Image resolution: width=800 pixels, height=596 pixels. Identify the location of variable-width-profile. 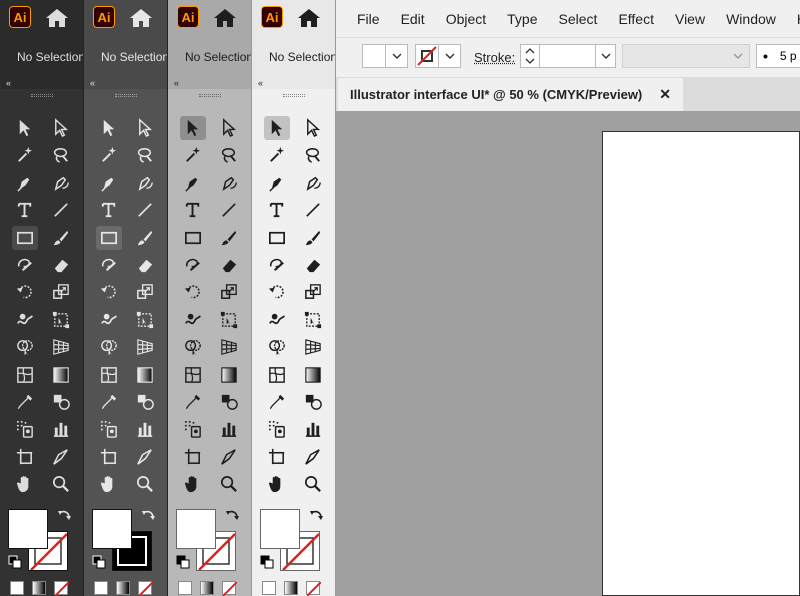
(686, 56).